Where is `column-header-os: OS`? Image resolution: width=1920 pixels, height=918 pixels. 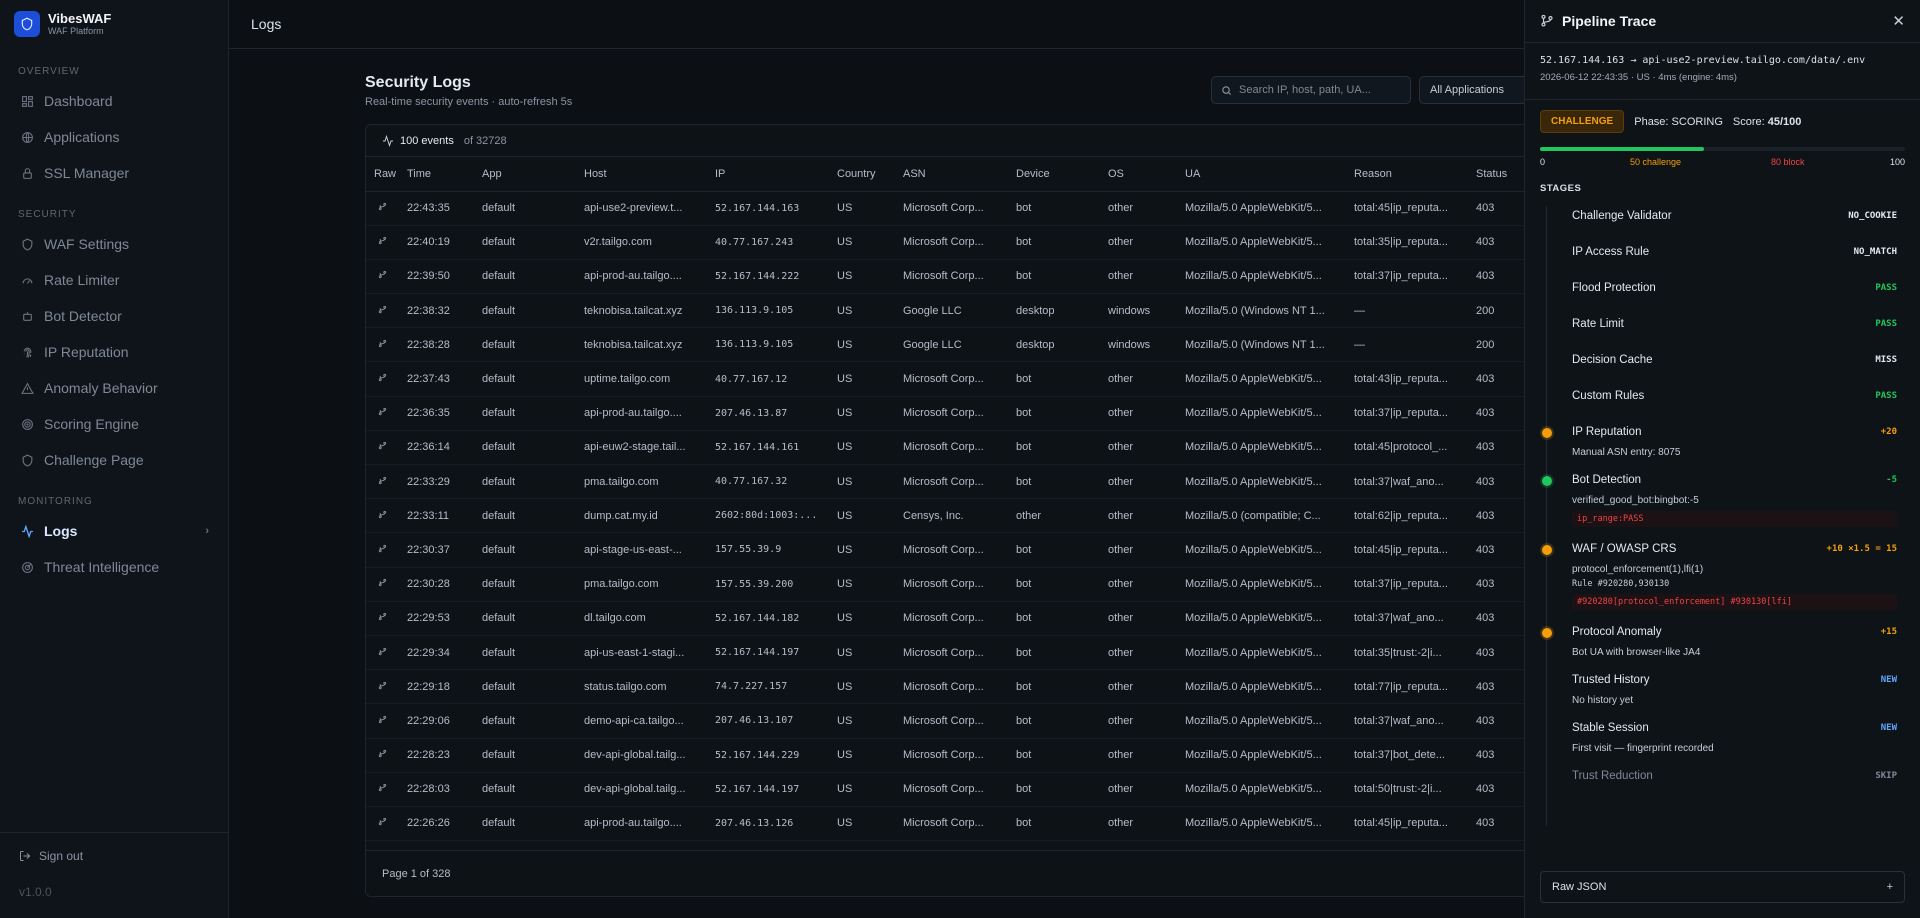
column-header-os: OS is located at coordinates (1138, 174).